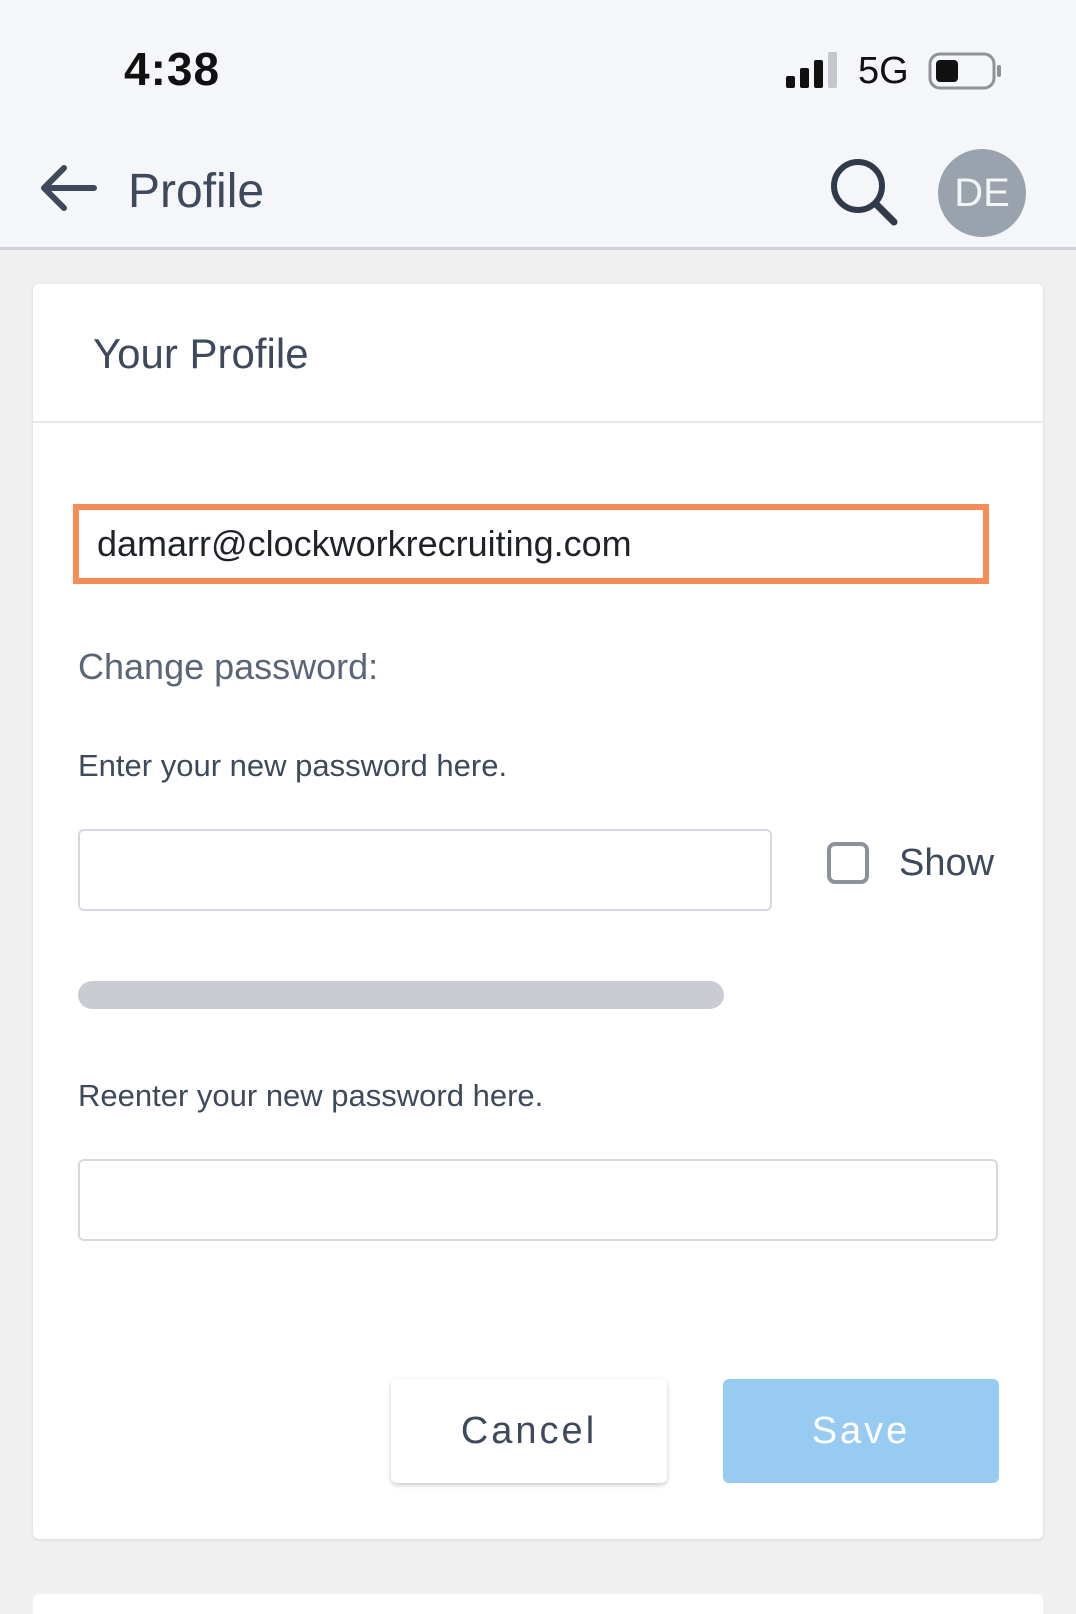  I want to click on reenter-password-label: Reenter your new password here., so click(311, 1095).